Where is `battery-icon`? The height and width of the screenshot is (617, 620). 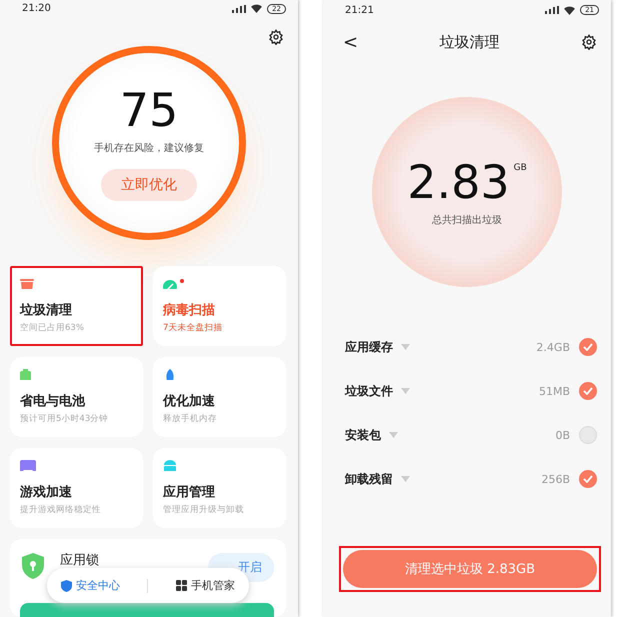
battery-icon is located at coordinates (25, 374).